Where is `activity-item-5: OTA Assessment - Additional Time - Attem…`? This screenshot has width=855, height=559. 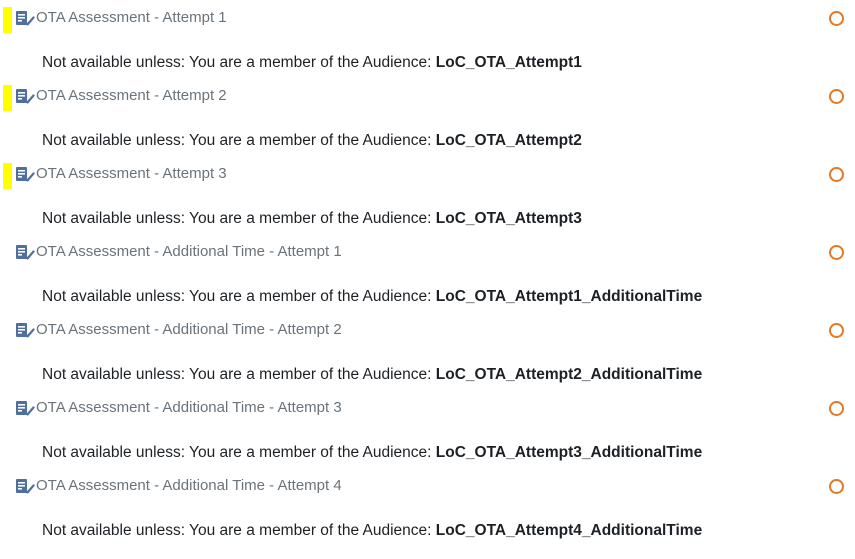 activity-item-5: OTA Assessment - Additional Time - Attem… is located at coordinates (427, 351).